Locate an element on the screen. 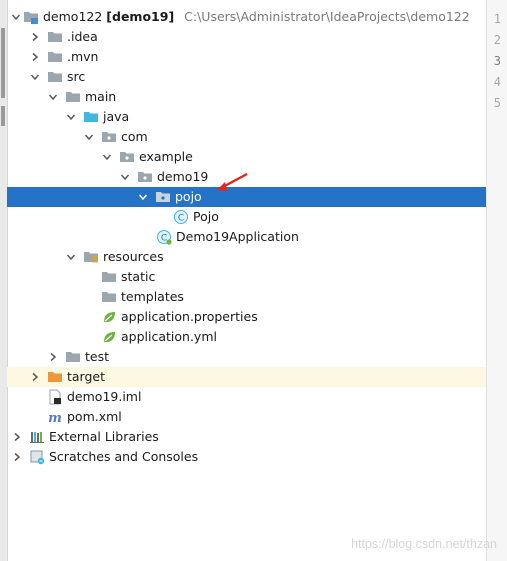 The width and height of the screenshot is (507, 561). tree-row-pojo-class: C Pojo is located at coordinates (246, 217).